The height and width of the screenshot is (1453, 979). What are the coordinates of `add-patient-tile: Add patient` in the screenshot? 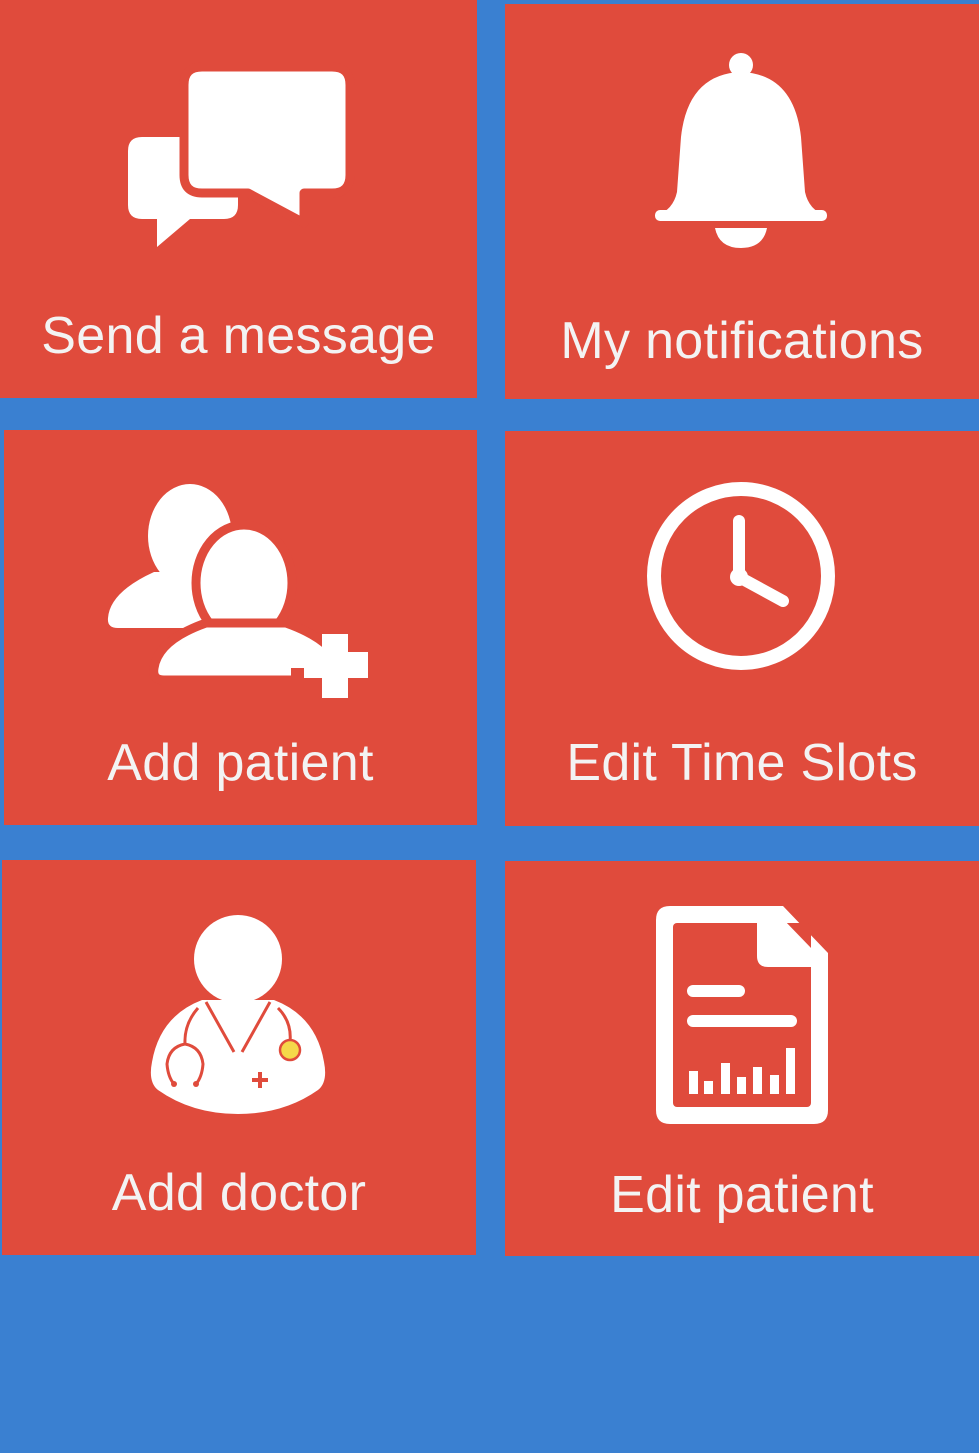 It's located at (240, 627).